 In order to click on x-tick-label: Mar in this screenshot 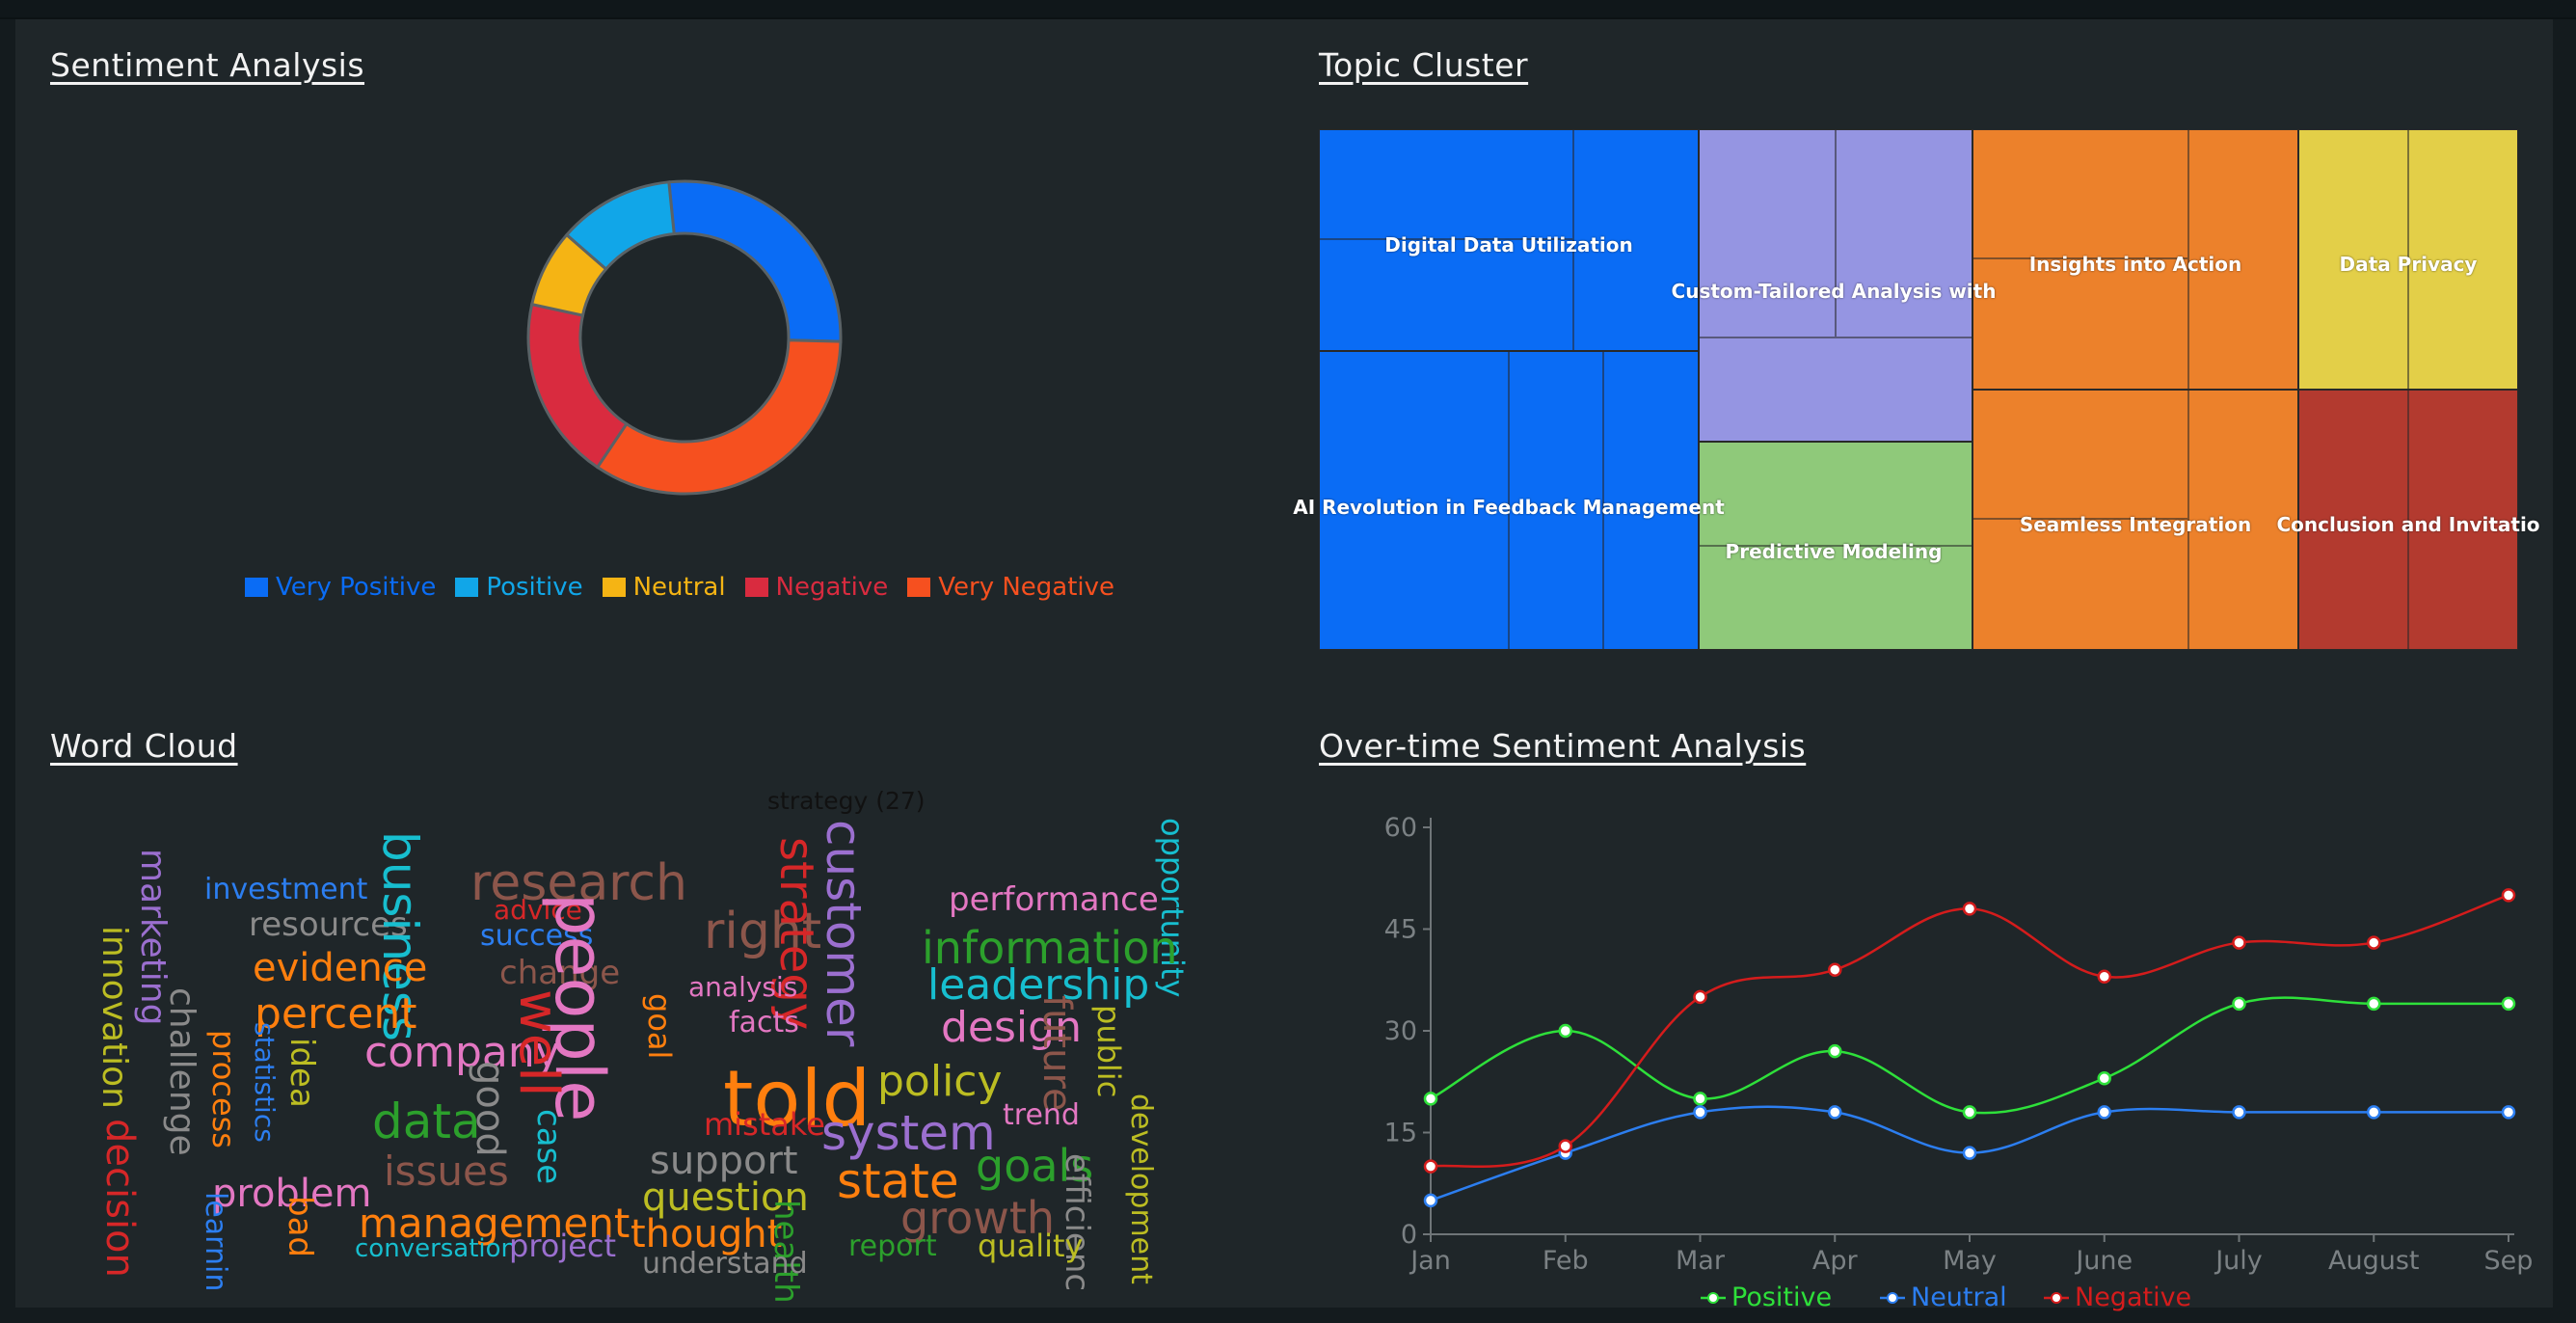, I will do `click(1701, 1261)`.